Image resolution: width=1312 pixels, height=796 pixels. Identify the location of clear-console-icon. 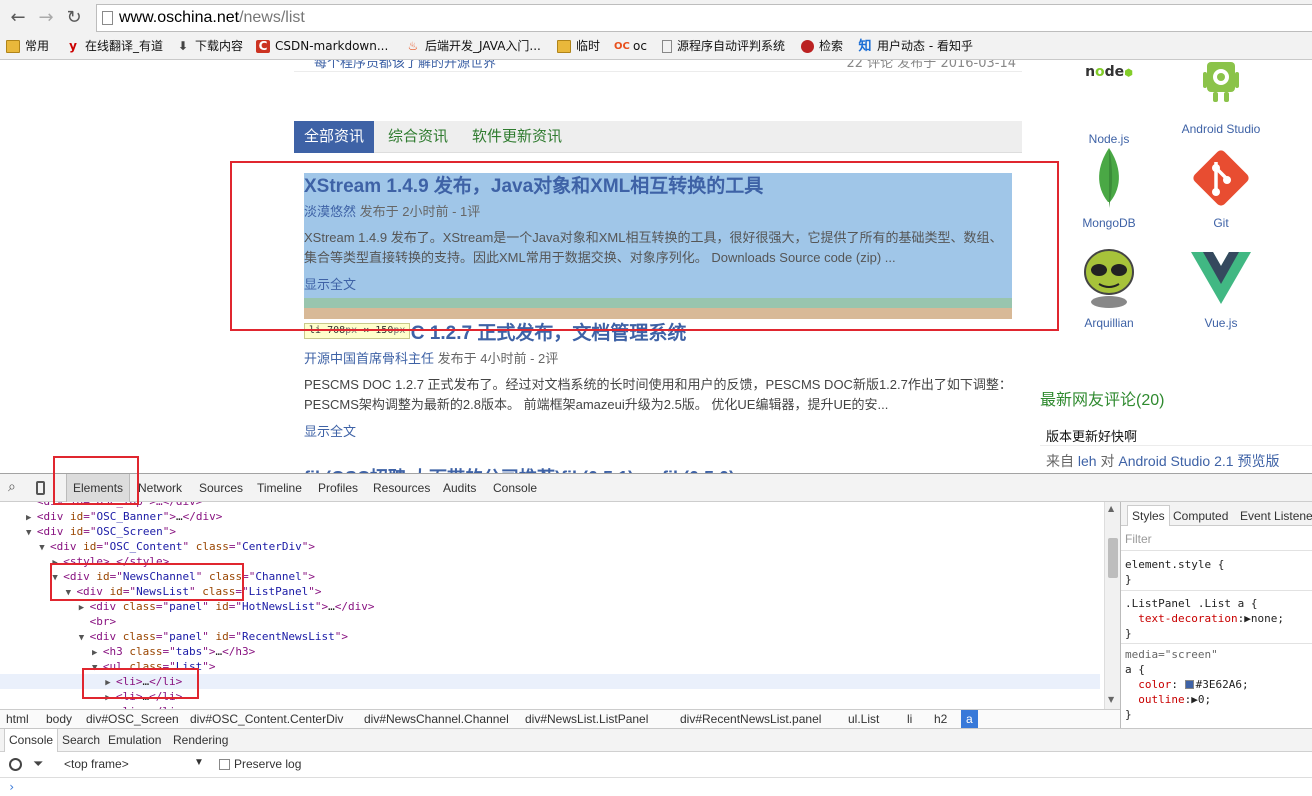
(15, 764).